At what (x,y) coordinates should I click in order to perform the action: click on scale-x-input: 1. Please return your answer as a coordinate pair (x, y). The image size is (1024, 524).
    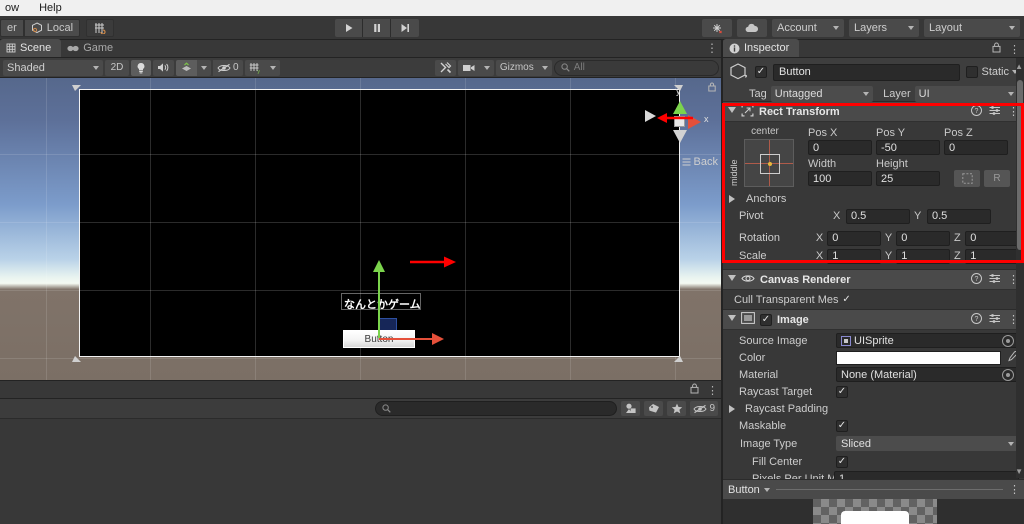
    Looking at the image, I should click on (854, 256).